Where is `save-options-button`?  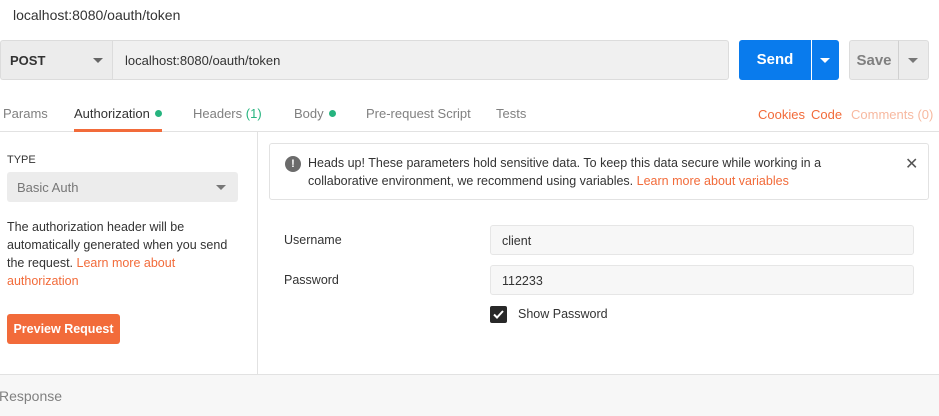
save-options-button is located at coordinates (914, 60).